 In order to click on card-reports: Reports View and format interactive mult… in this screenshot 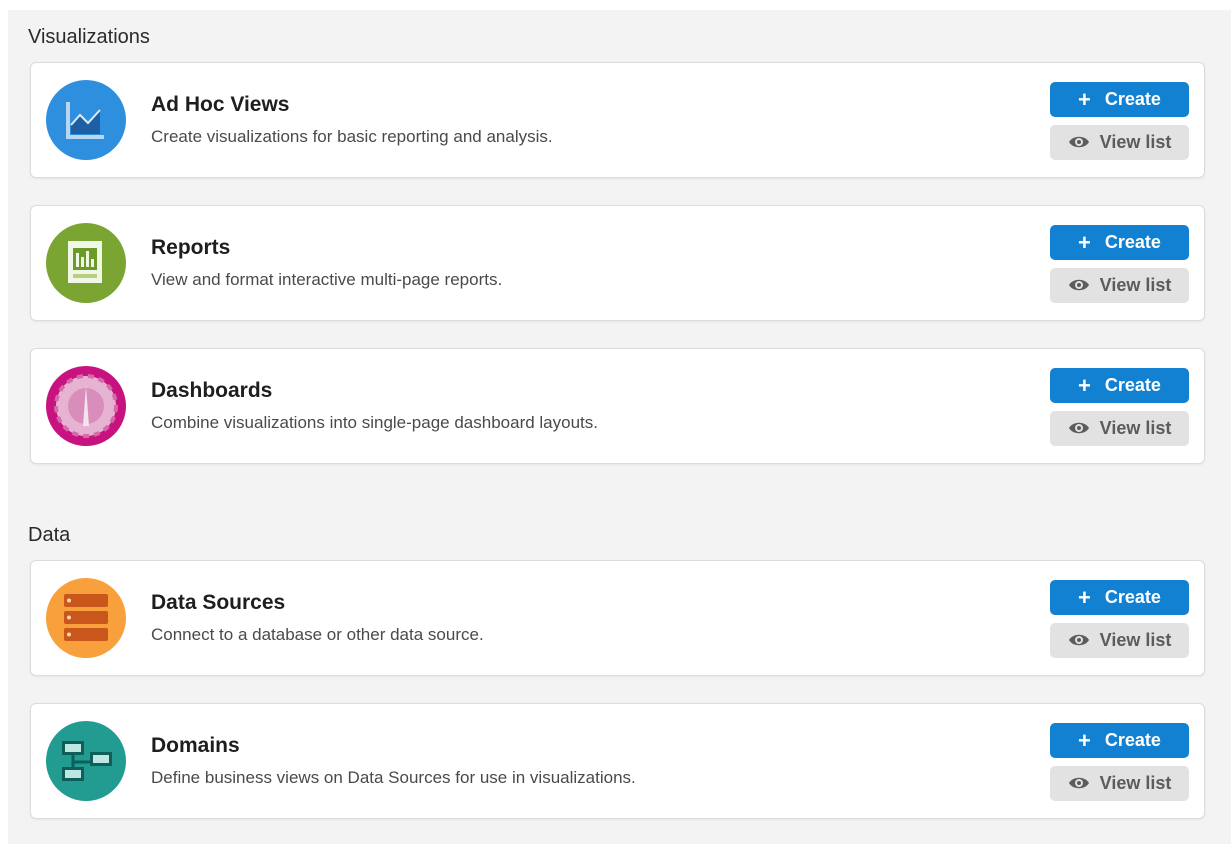, I will do `click(617, 263)`.